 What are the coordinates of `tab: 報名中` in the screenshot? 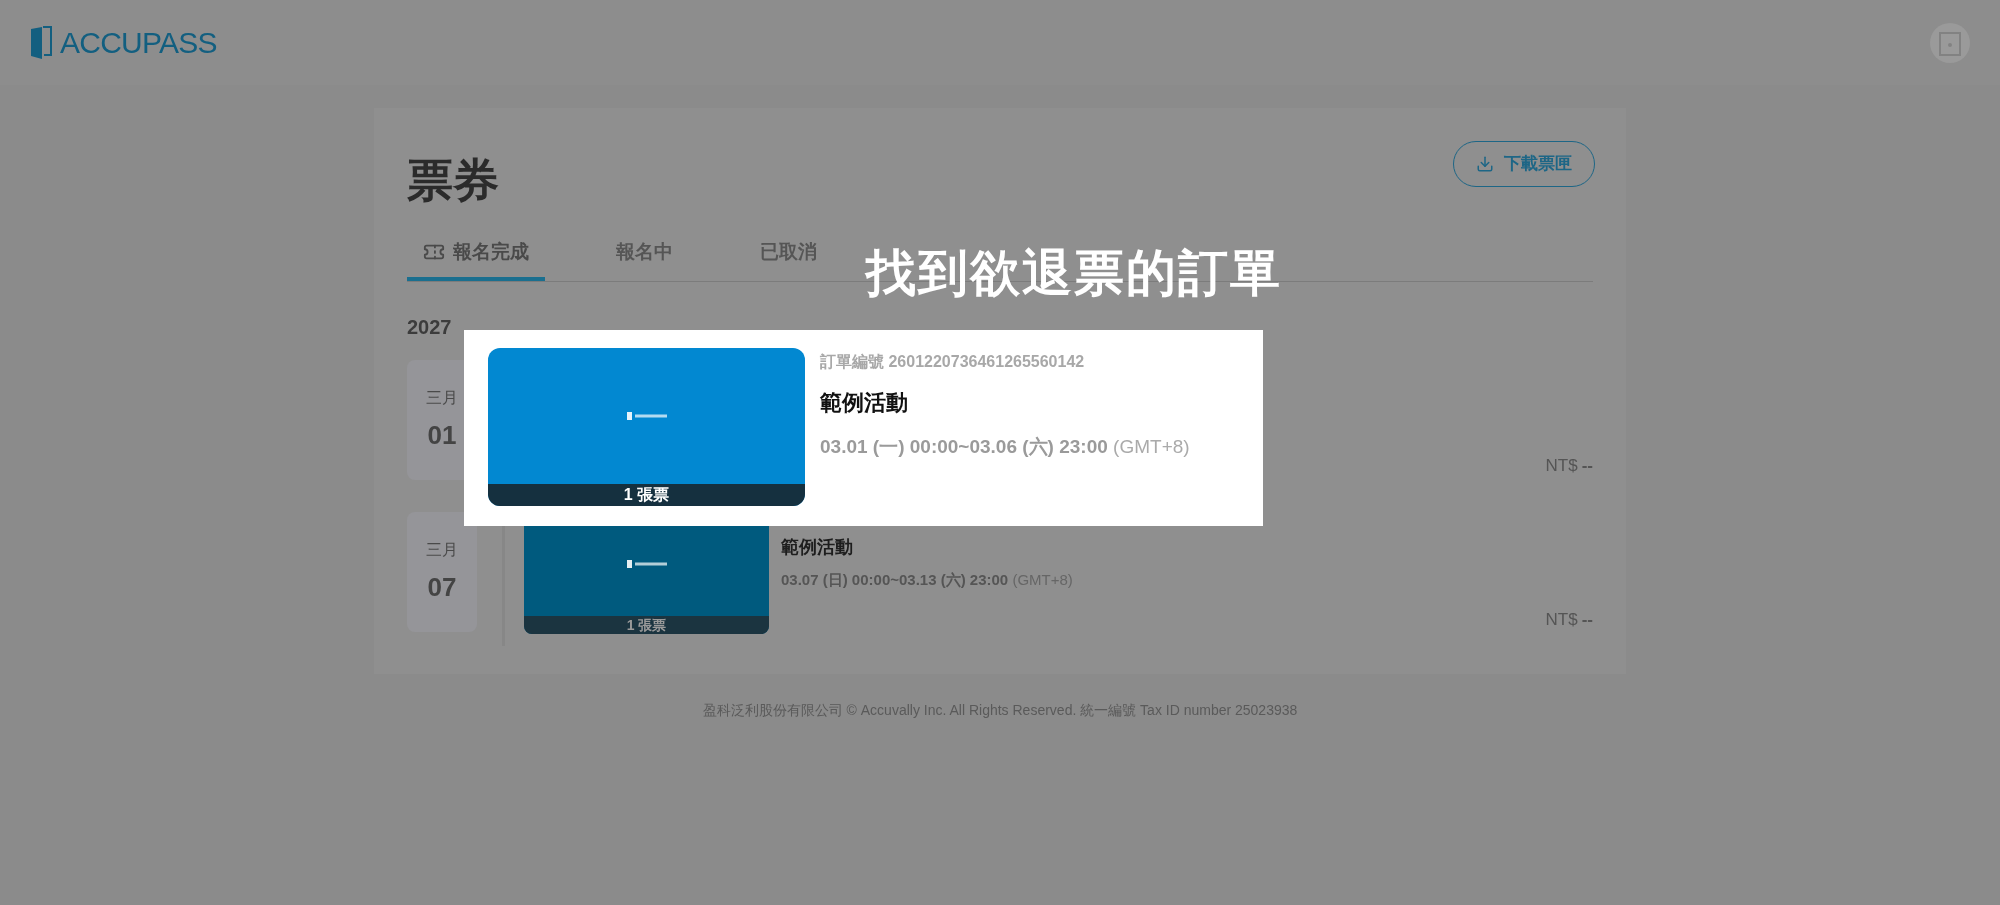 It's located at (644, 259).